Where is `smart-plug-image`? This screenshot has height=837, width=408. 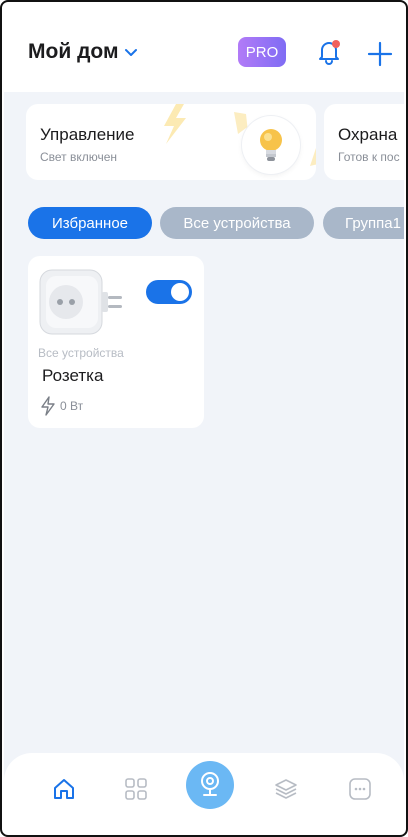
smart-plug-image is located at coordinates (80, 302).